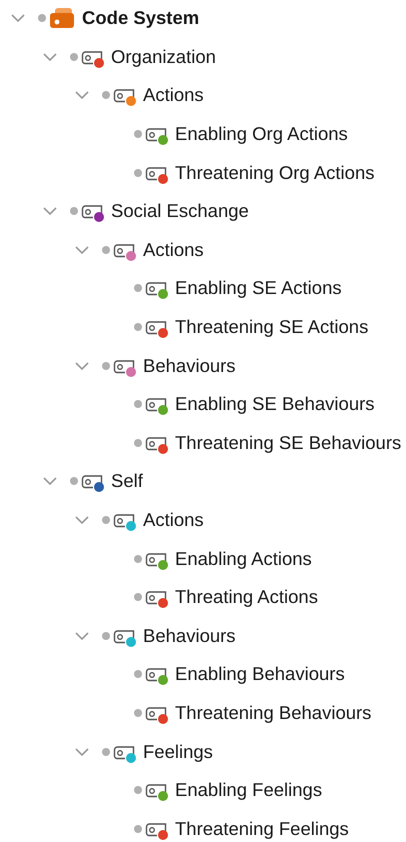 This screenshot has height=842, width=406. I want to click on tree-item-label: Enabling Org Actions, so click(261, 134).